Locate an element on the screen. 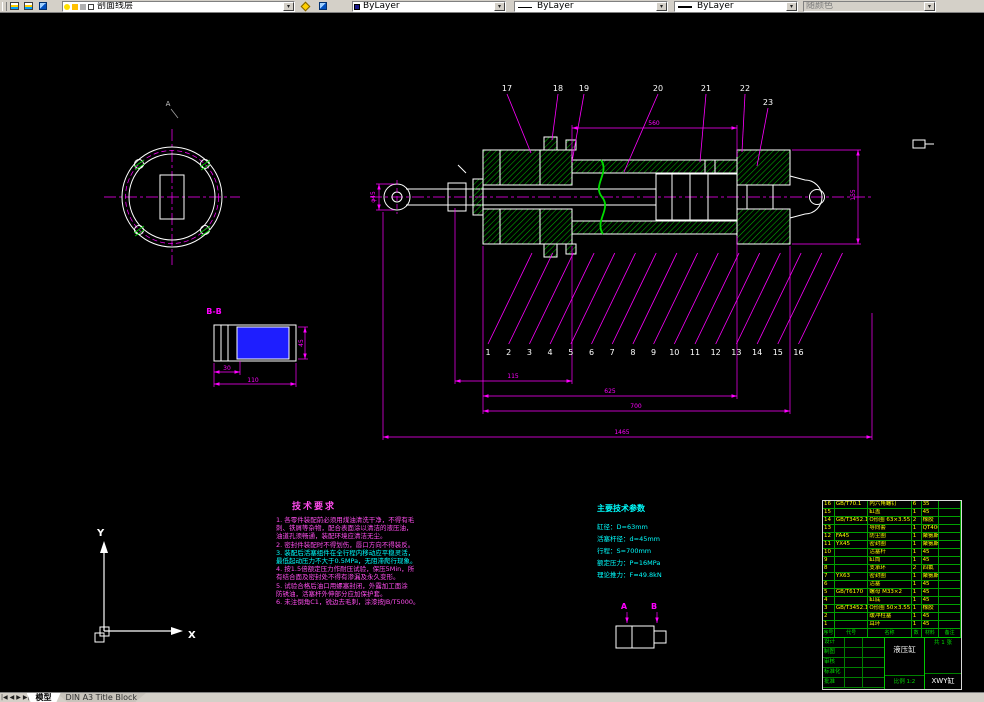  layer-stack-icon is located at coordinates (28, 6).